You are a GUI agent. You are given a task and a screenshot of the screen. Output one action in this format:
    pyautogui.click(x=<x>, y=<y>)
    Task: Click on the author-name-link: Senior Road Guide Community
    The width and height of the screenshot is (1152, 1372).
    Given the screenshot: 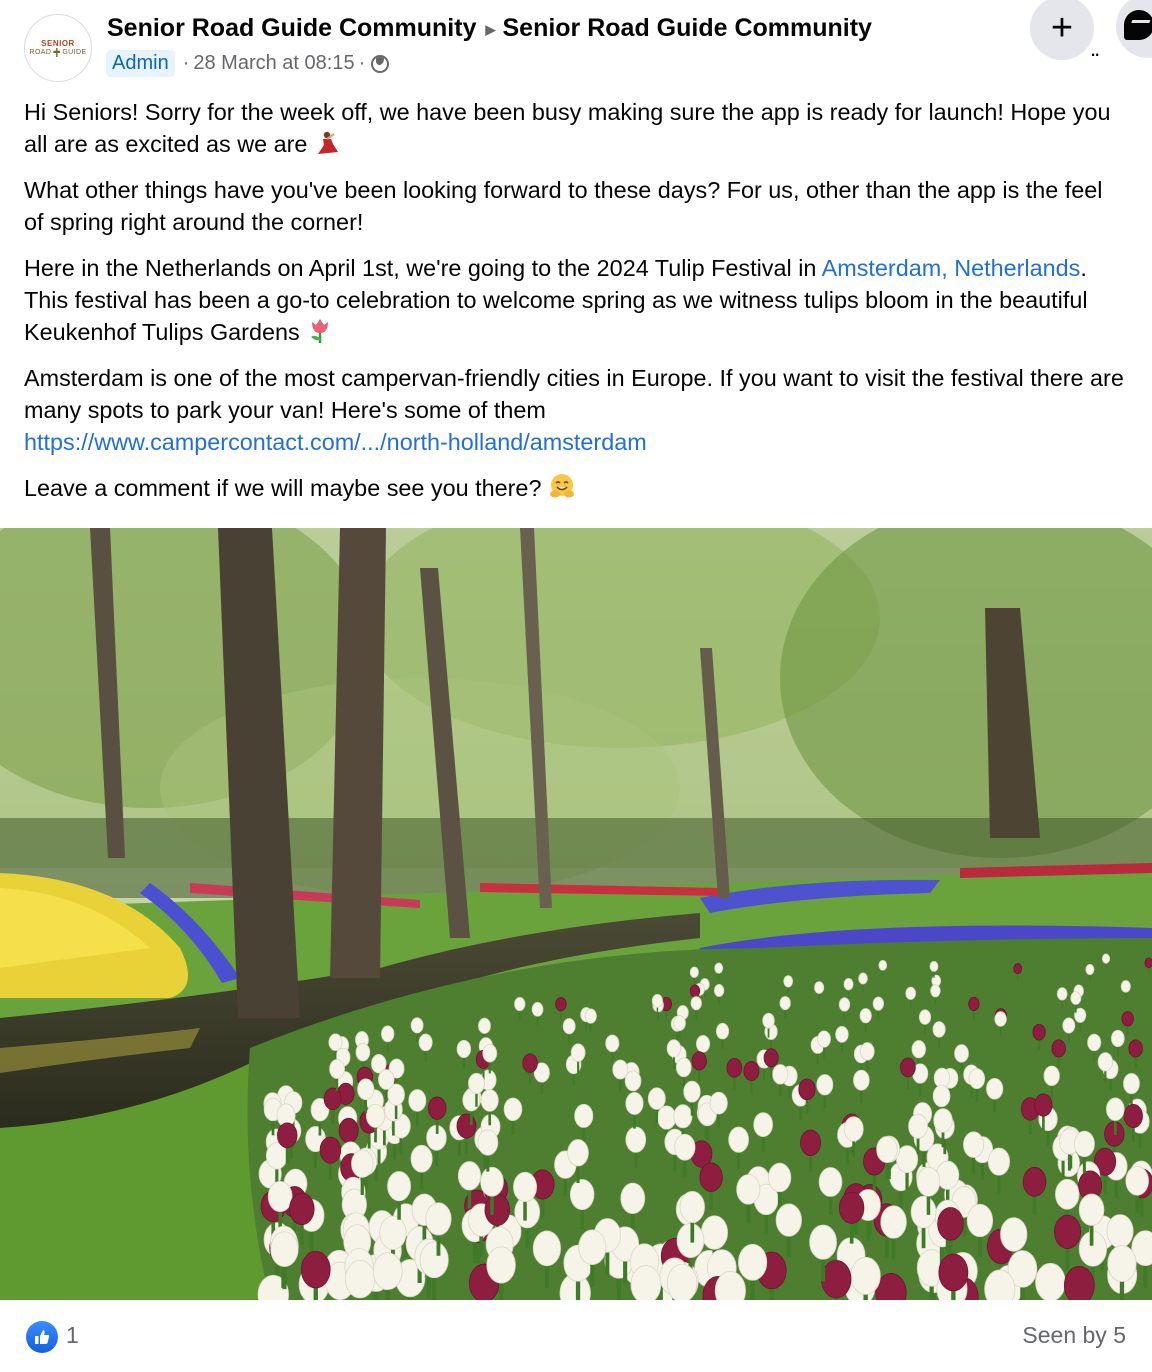 What is the action you would take?
    pyautogui.click(x=291, y=28)
    